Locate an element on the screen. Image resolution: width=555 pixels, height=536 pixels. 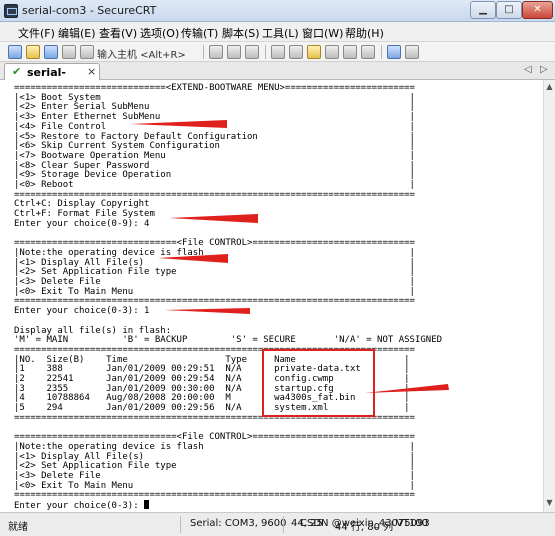
menu-options: 选项(O) is located at coordinates (159, 33).